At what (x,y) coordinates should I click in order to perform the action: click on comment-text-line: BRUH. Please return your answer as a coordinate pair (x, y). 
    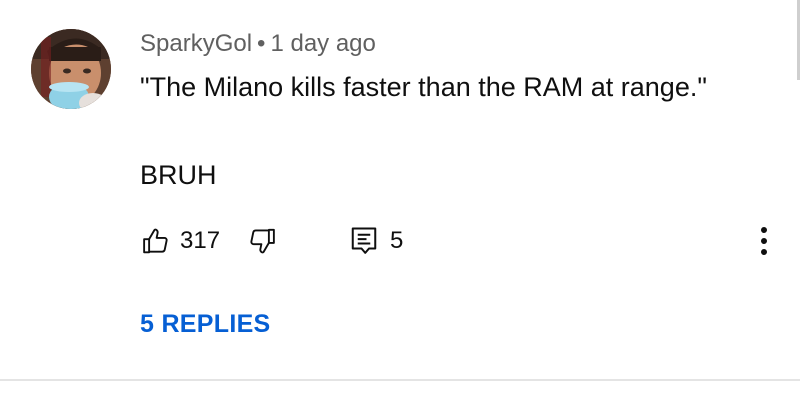
    Looking at the image, I should click on (178, 175).